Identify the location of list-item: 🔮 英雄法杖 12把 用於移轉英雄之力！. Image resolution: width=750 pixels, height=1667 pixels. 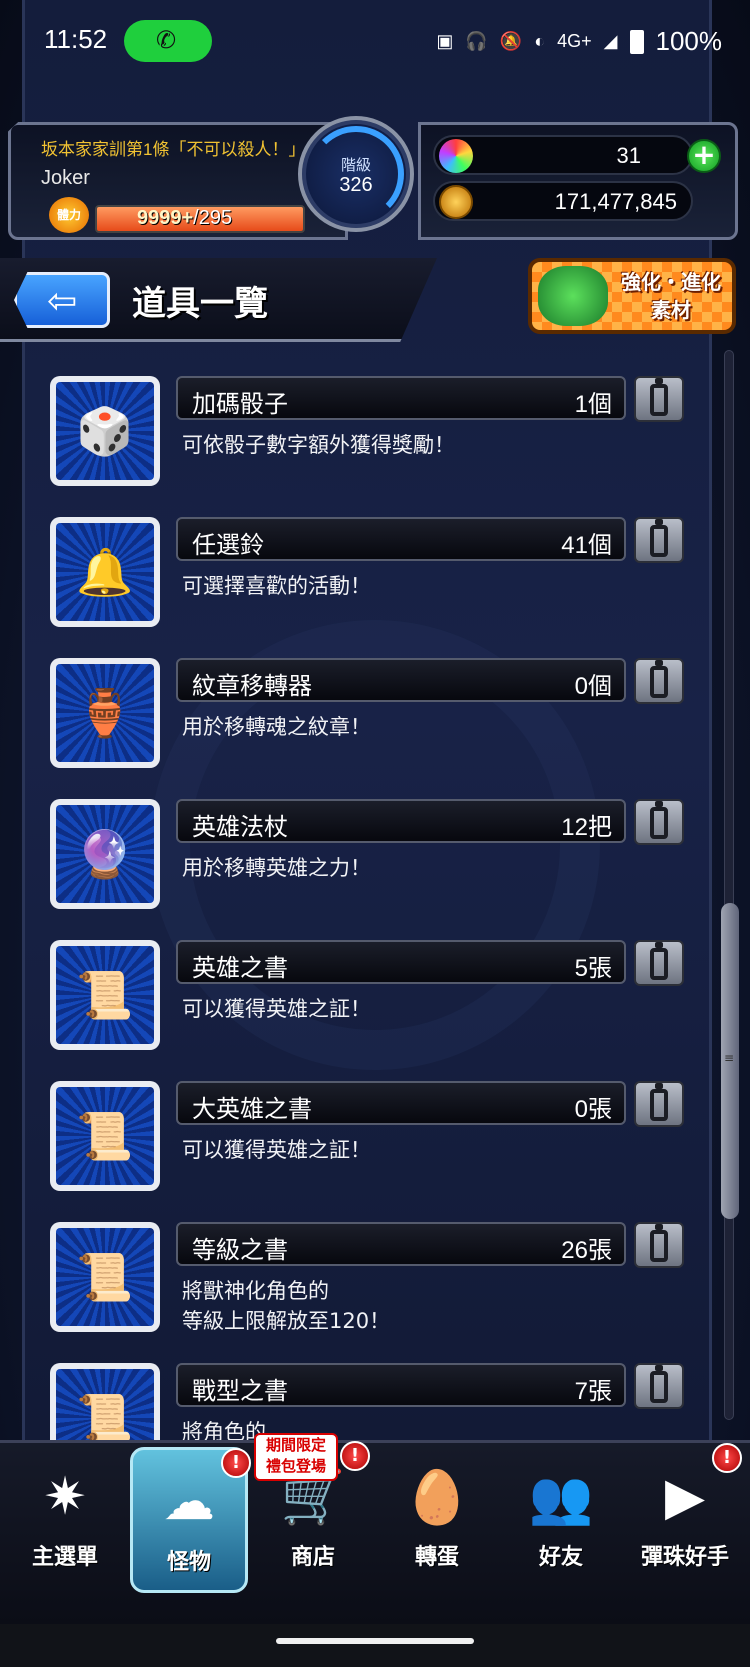
(370, 864).